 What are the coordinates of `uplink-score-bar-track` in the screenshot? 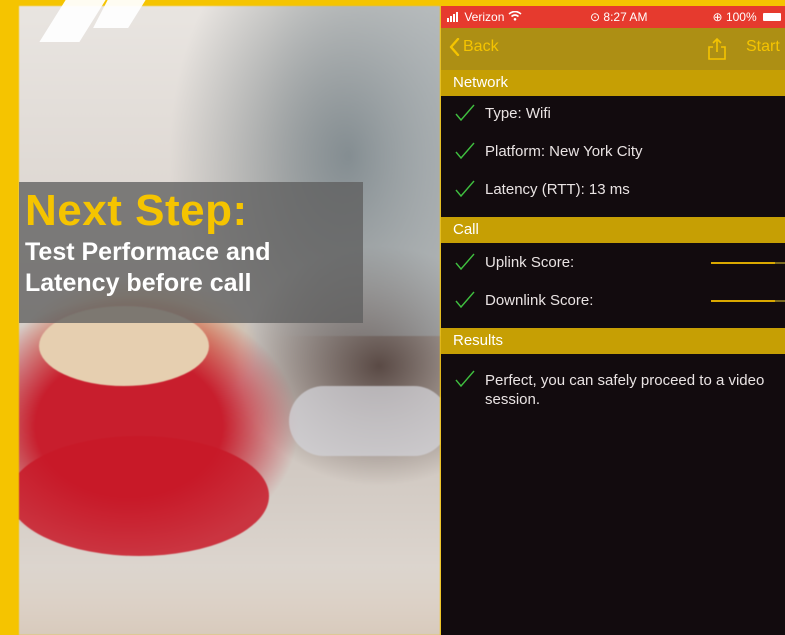 It's located at (780, 263).